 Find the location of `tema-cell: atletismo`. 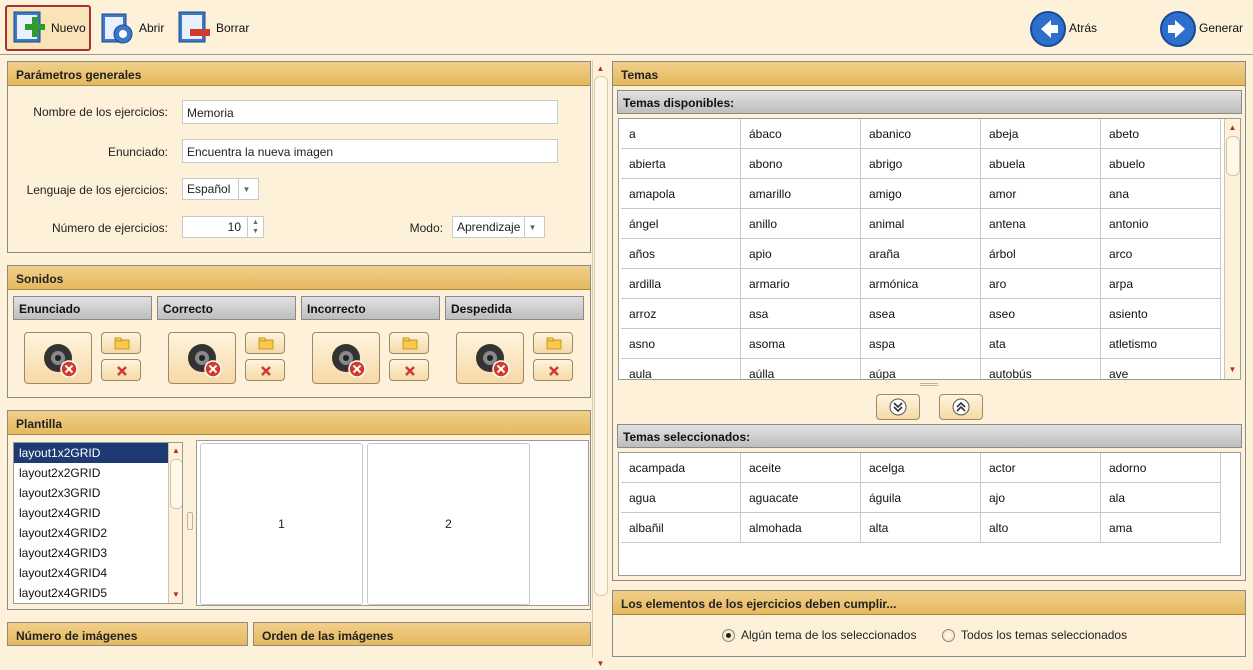

tema-cell: atletismo is located at coordinates (1161, 344).